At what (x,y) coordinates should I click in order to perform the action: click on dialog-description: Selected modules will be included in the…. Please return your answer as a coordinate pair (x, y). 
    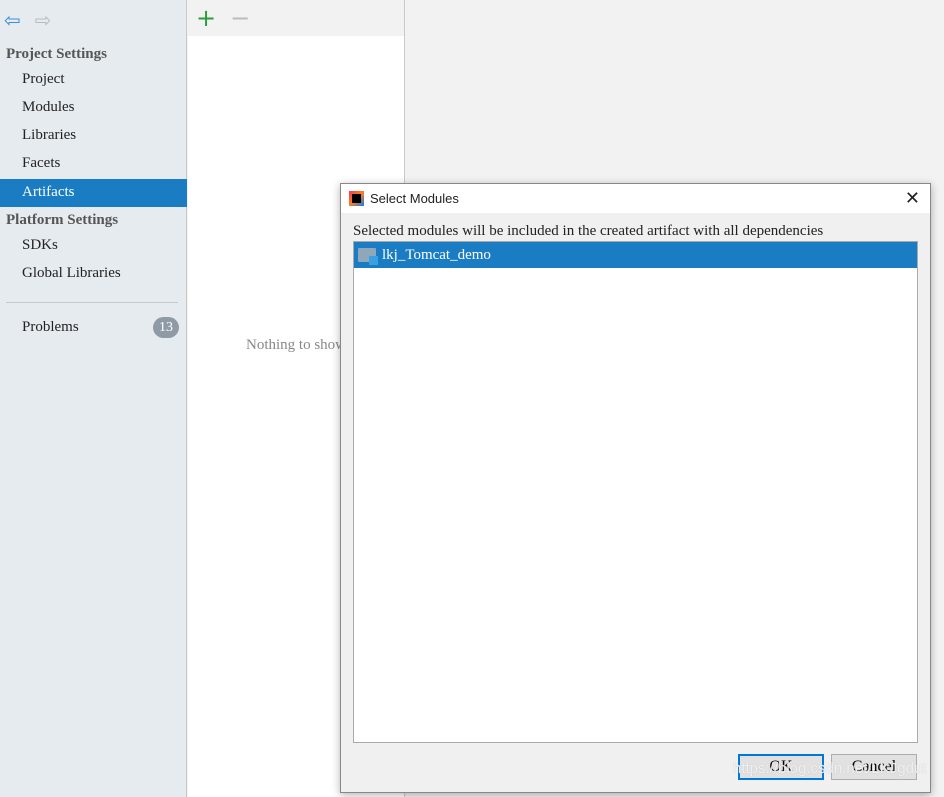
    Looking at the image, I should click on (588, 231).